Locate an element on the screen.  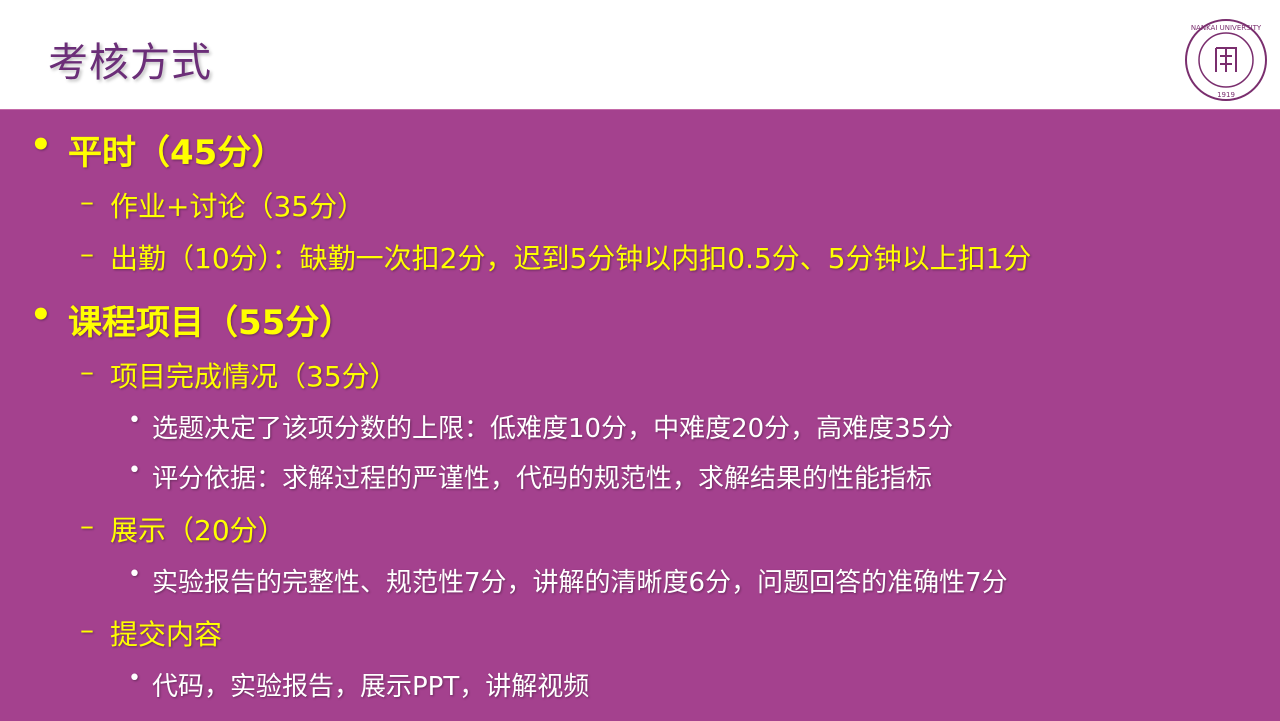
bullet-text: 项目完成情况（35分） is located at coordinates (254, 376).